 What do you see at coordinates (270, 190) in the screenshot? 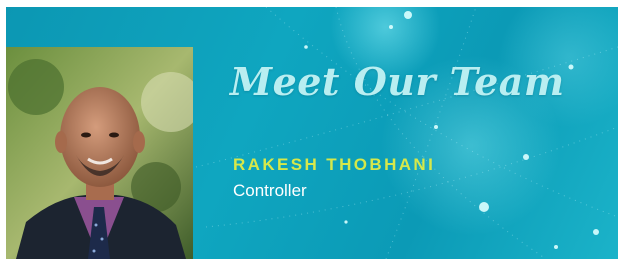
I see `person-title: Controller` at bounding box center [270, 190].